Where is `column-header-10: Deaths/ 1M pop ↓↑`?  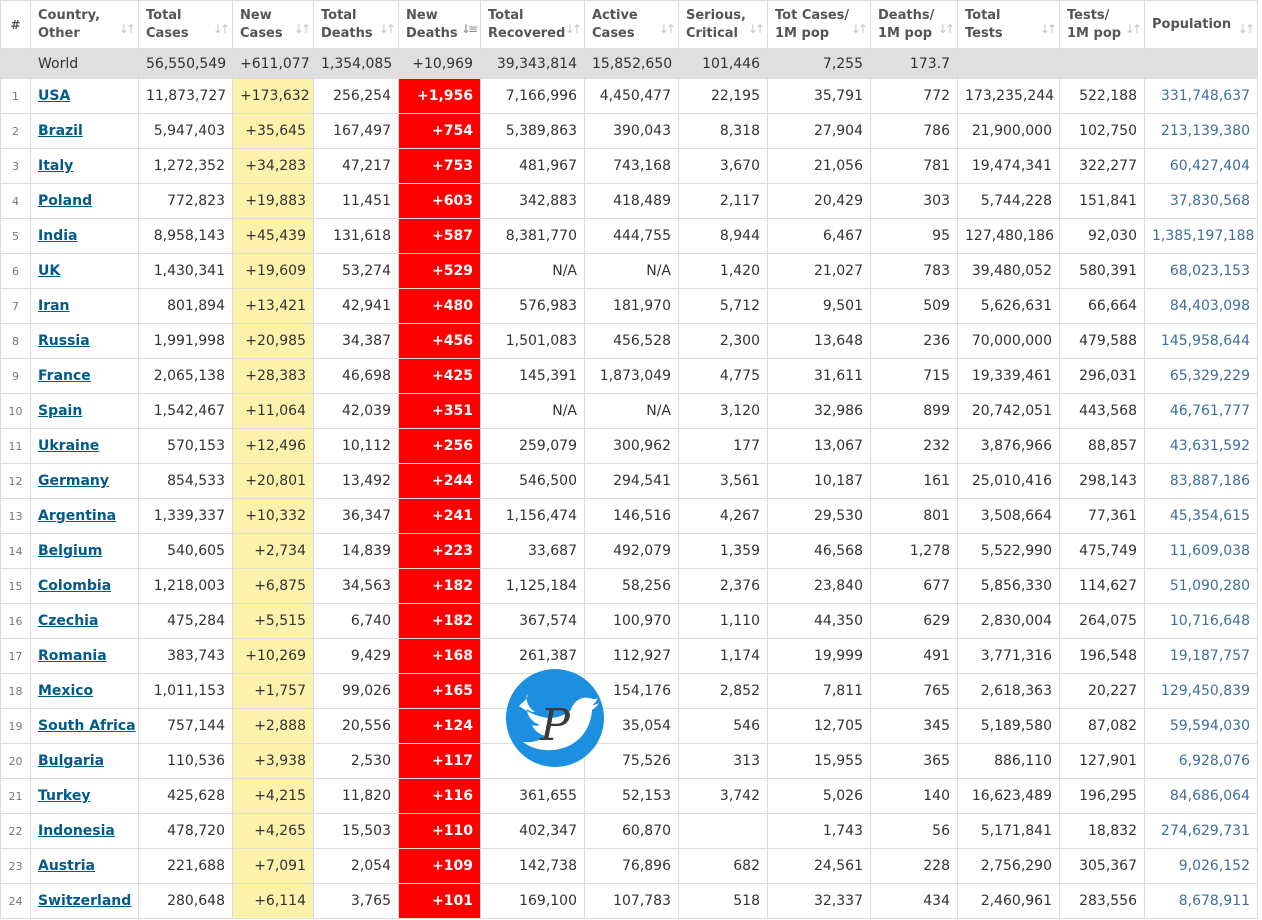 column-header-10: Deaths/ 1M pop ↓↑ is located at coordinates (914, 24).